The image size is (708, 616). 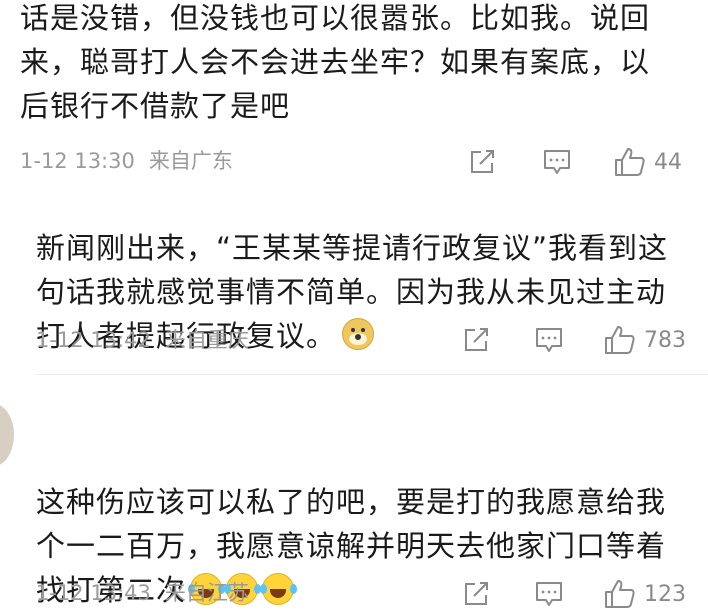 I want to click on like-count: 44, so click(x=668, y=162).